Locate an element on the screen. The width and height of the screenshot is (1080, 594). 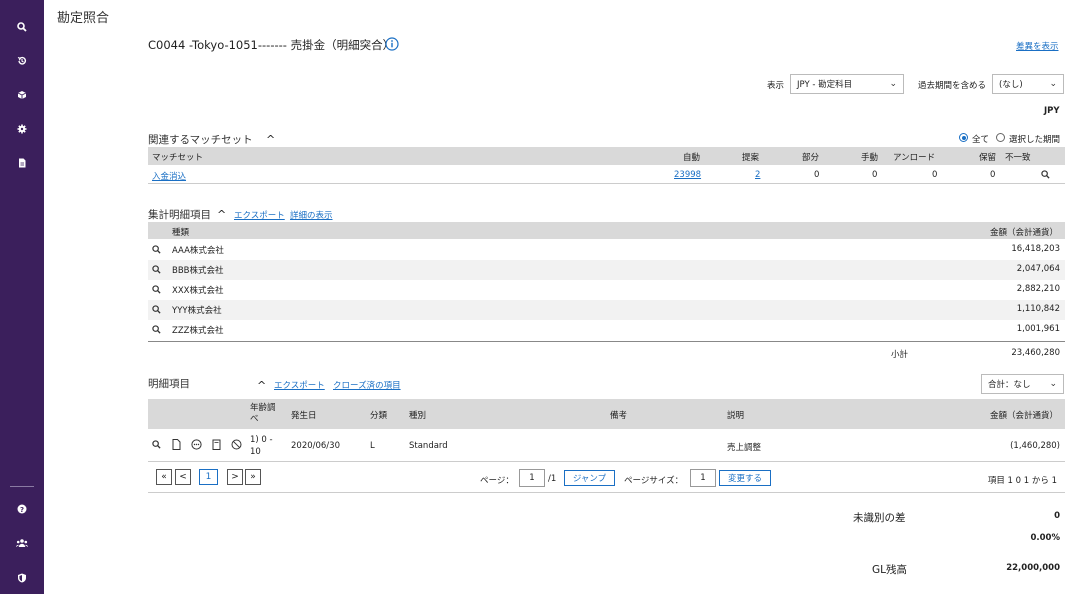
detail-date: 2020/06/30 is located at coordinates (315, 446).